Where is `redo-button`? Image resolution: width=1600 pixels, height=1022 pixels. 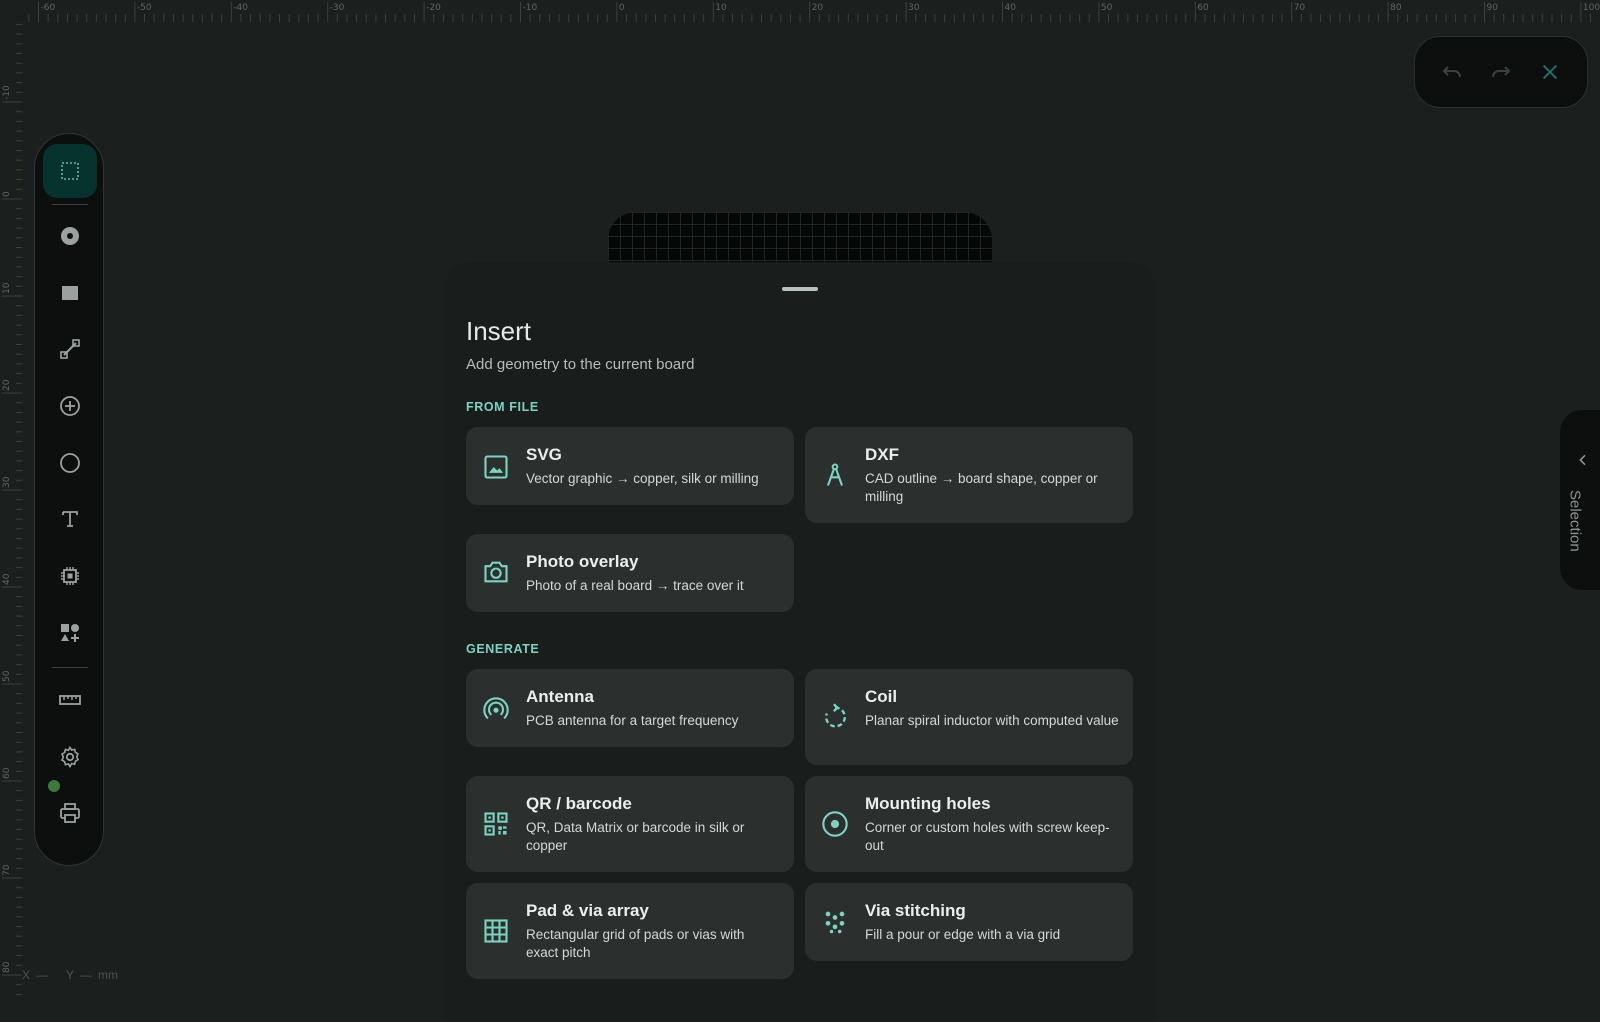 redo-button is located at coordinates (1501, 72).